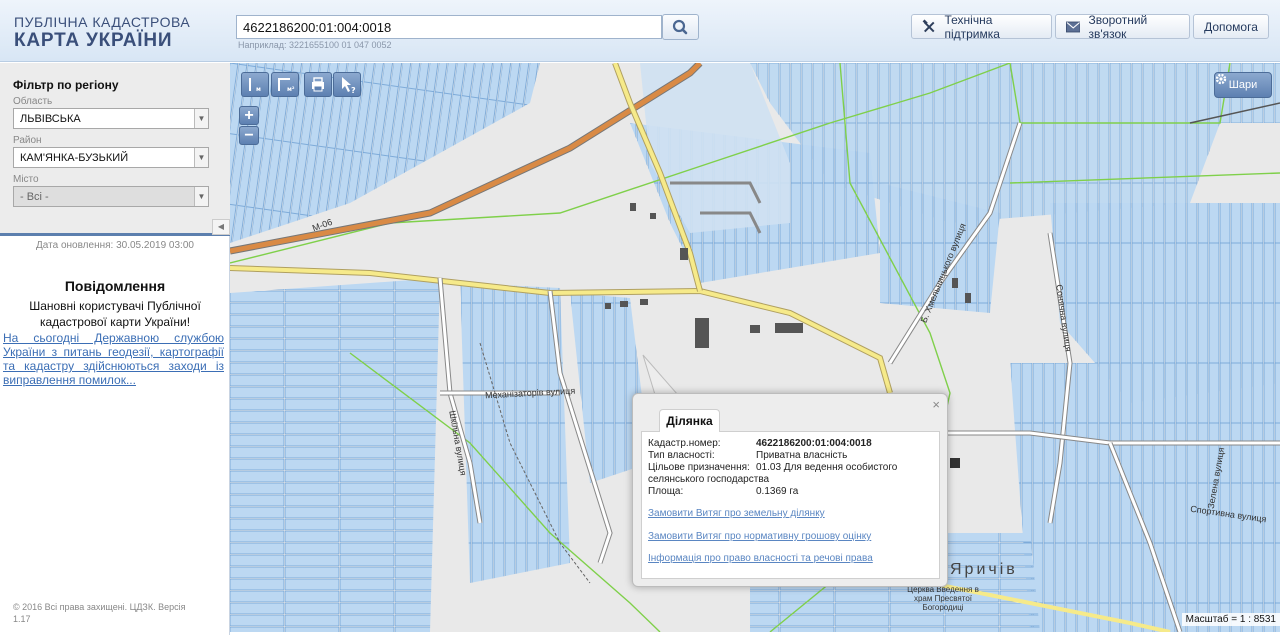 This screenshot has height=635, width=1280. Describe the element at coordinates (928, 25) in the screenshot. I see `tools-icon` at that location.